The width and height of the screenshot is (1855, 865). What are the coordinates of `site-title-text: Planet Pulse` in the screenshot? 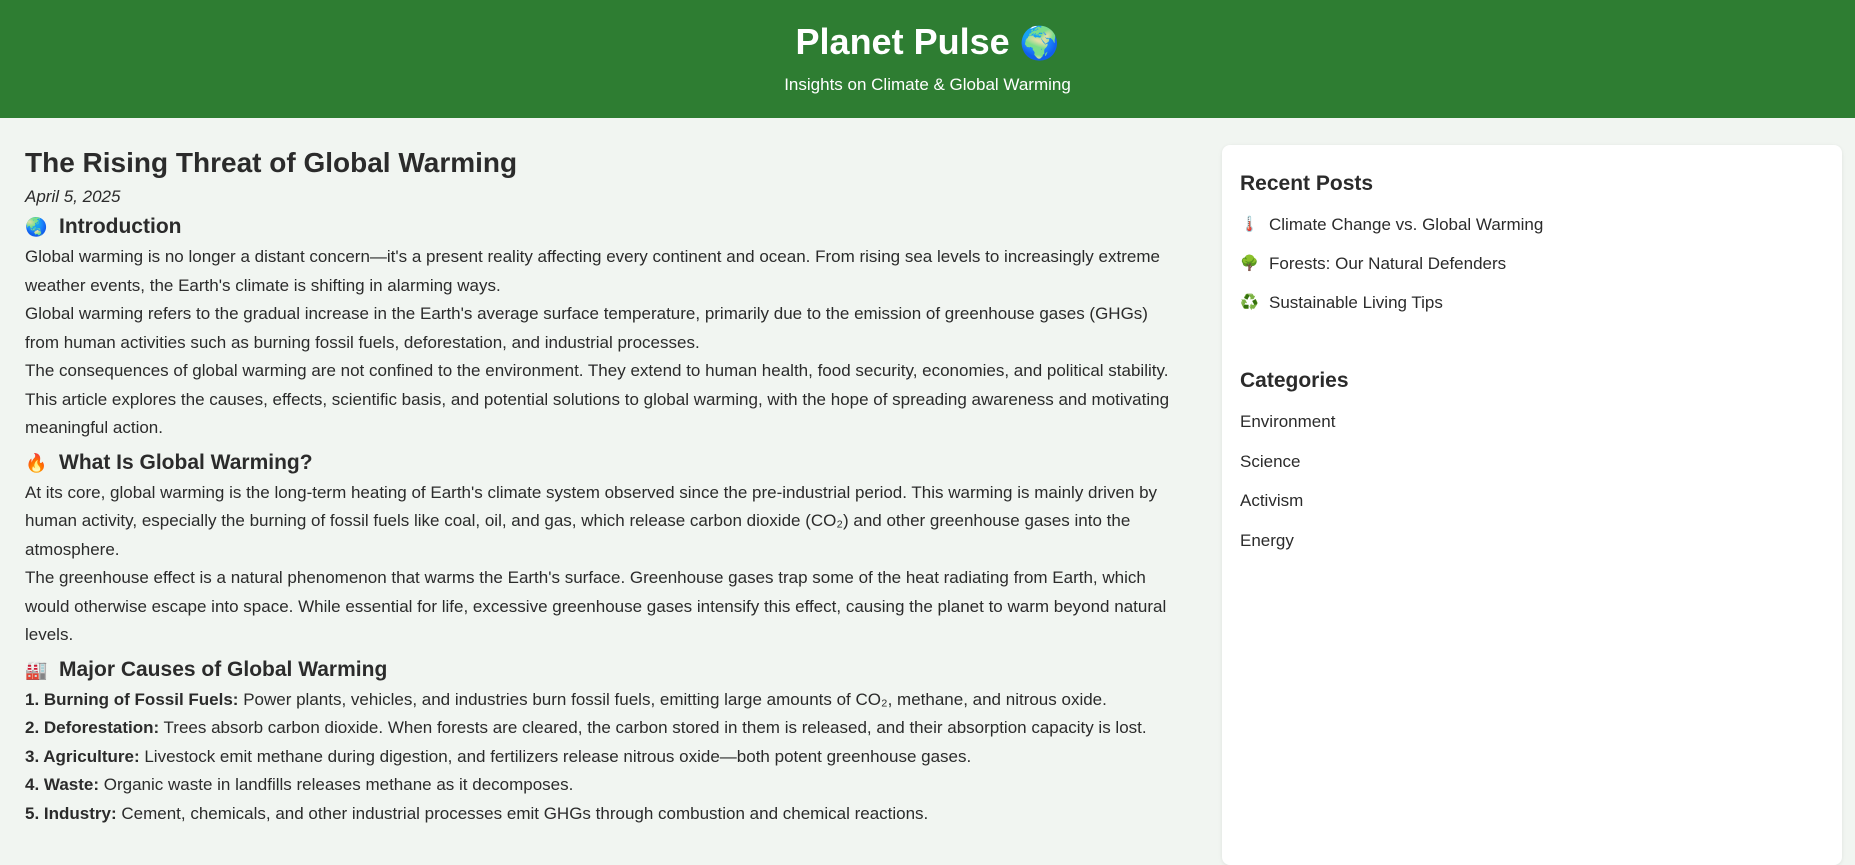 It's located at (902, 41).